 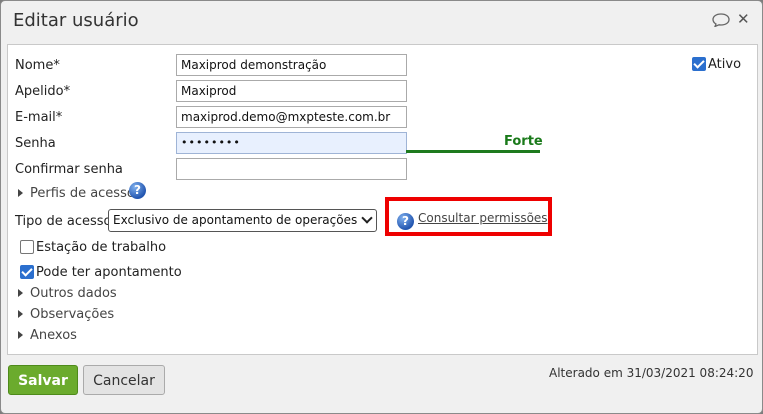 I want to click on chevron-down-icon, so click(x=367, y=218).